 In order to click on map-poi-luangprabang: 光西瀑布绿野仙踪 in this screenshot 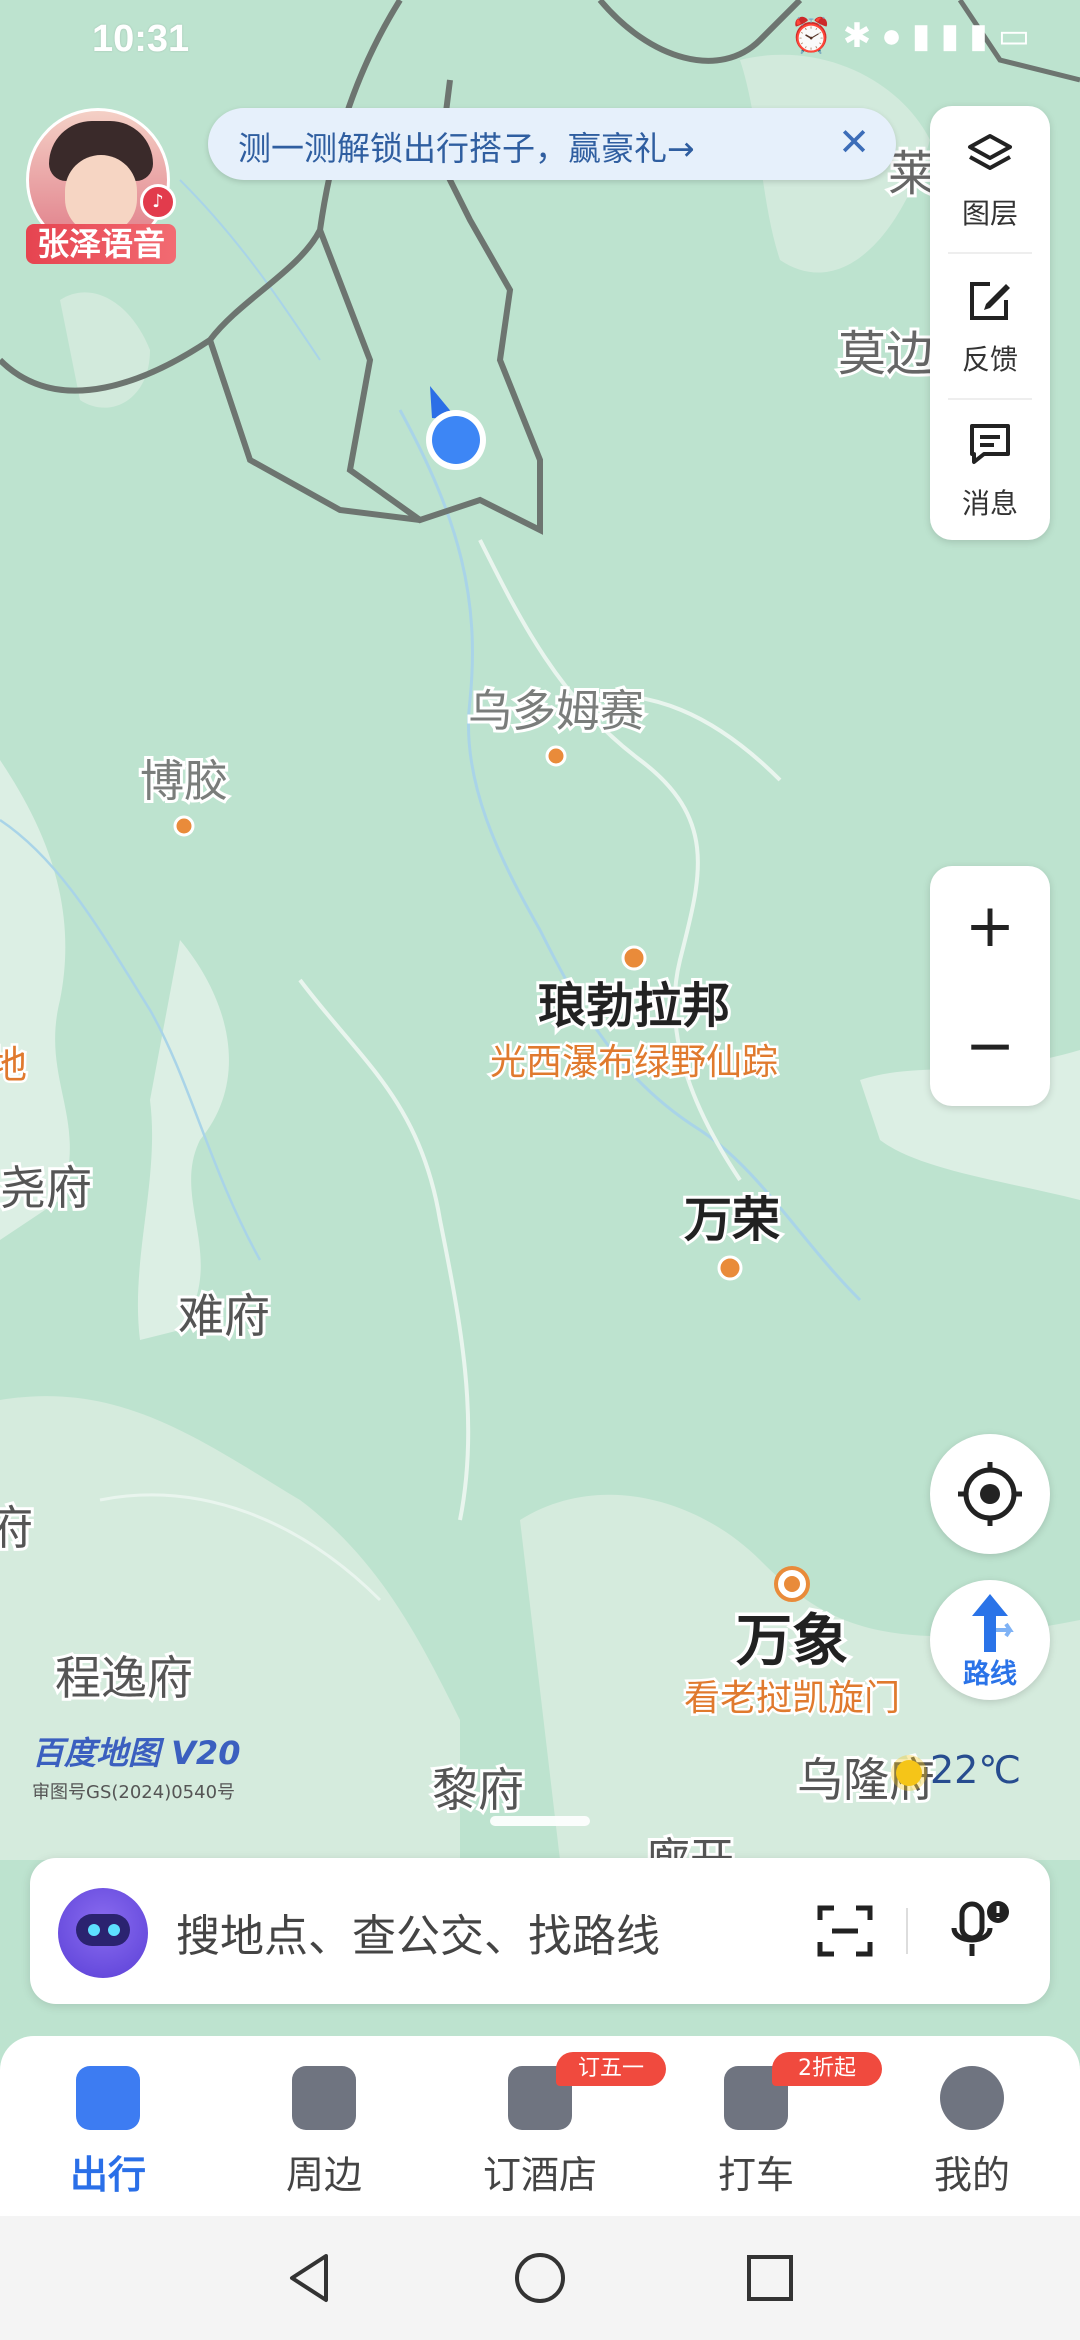, I will do `click(633, 1063)`.